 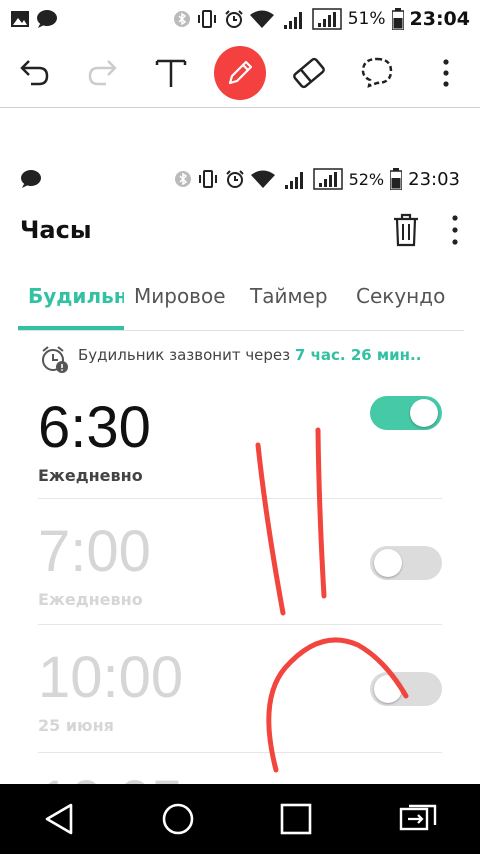 I want to click on inner-status-bar: 52% 23:03, so click(x=240, y=179).